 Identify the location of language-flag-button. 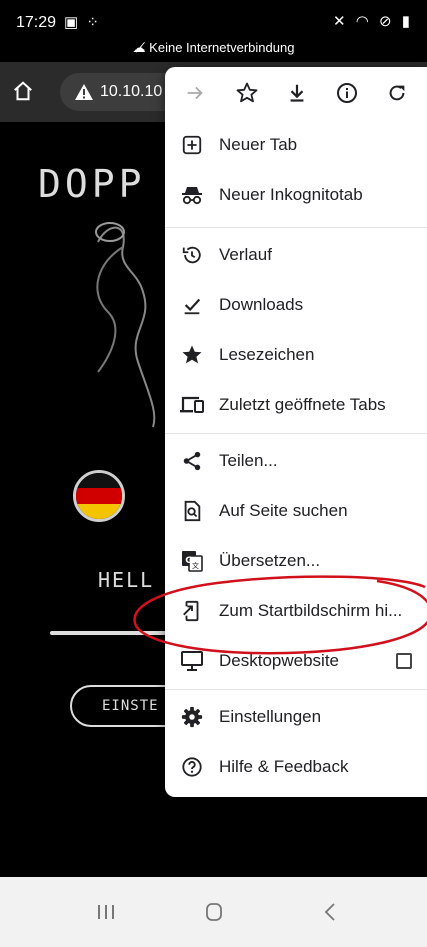
(99, 496).